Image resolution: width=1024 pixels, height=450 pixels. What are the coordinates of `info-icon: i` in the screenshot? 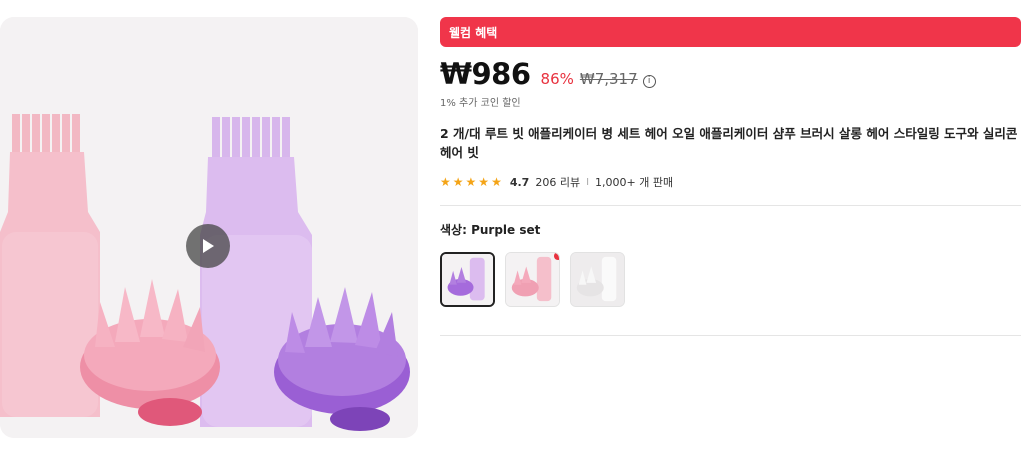 It's located at (649, 81).